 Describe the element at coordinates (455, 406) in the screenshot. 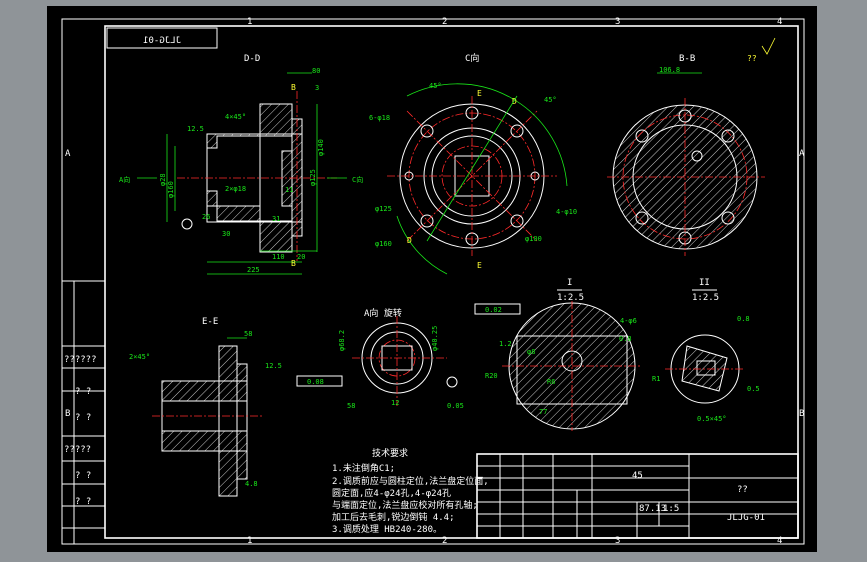

I see `a-dim-005: 0.05` at that location.